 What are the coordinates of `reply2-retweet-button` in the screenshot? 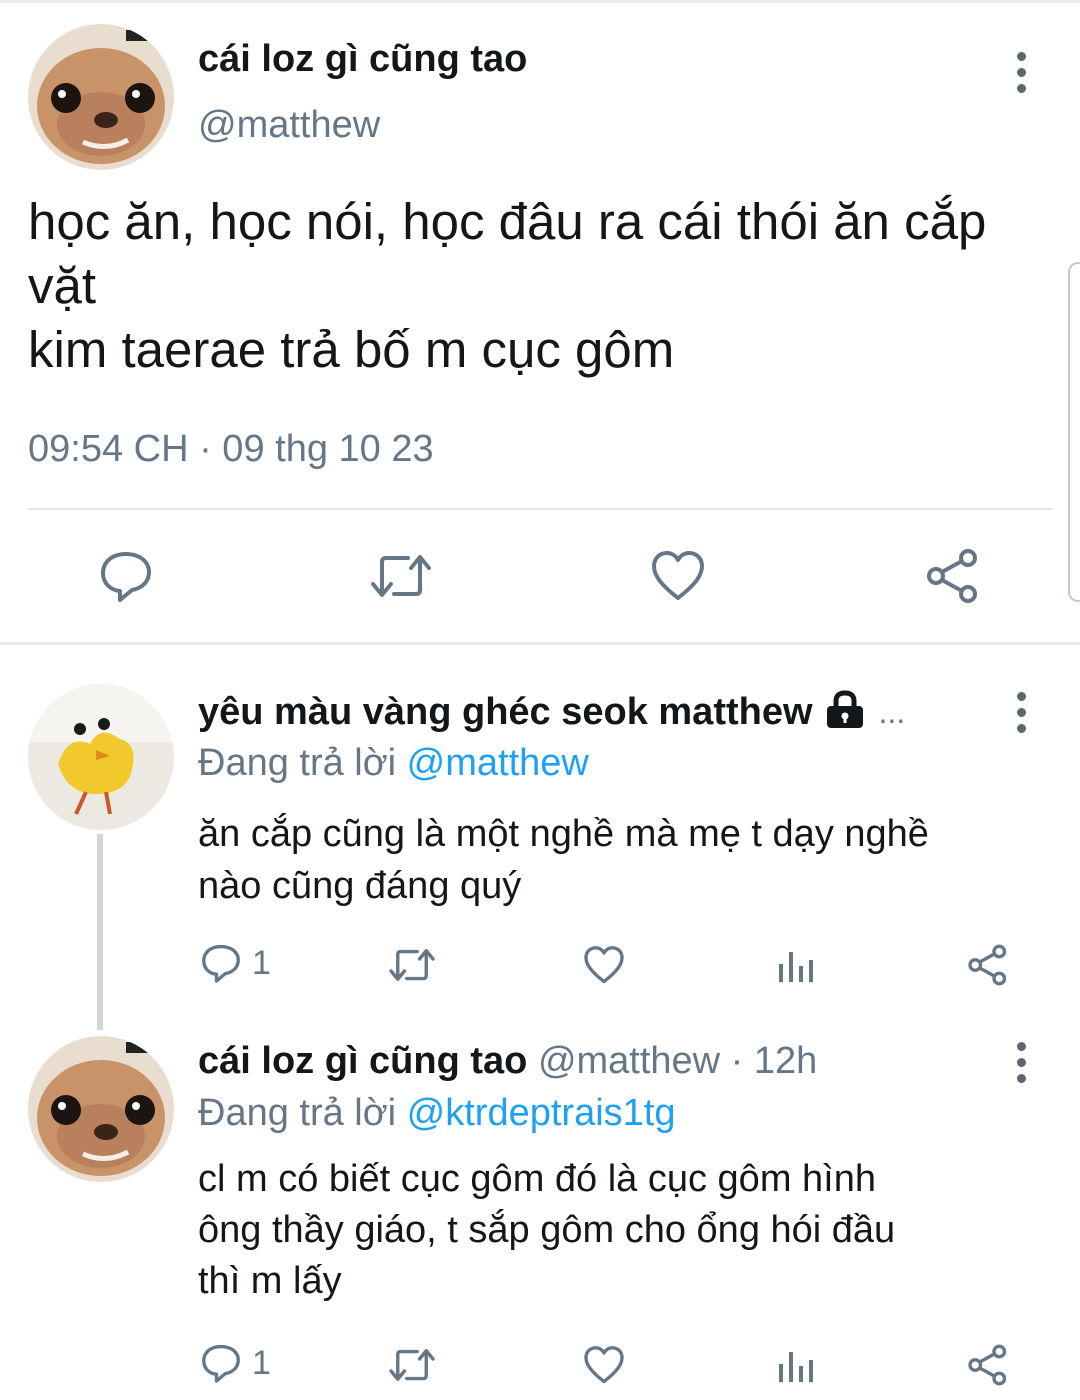 It's located at (412, 1365).